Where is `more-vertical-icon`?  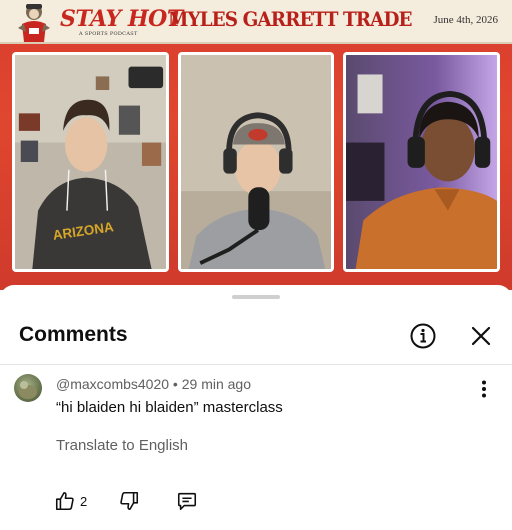
more-vertical-icon is located at coordinates (484, 389).